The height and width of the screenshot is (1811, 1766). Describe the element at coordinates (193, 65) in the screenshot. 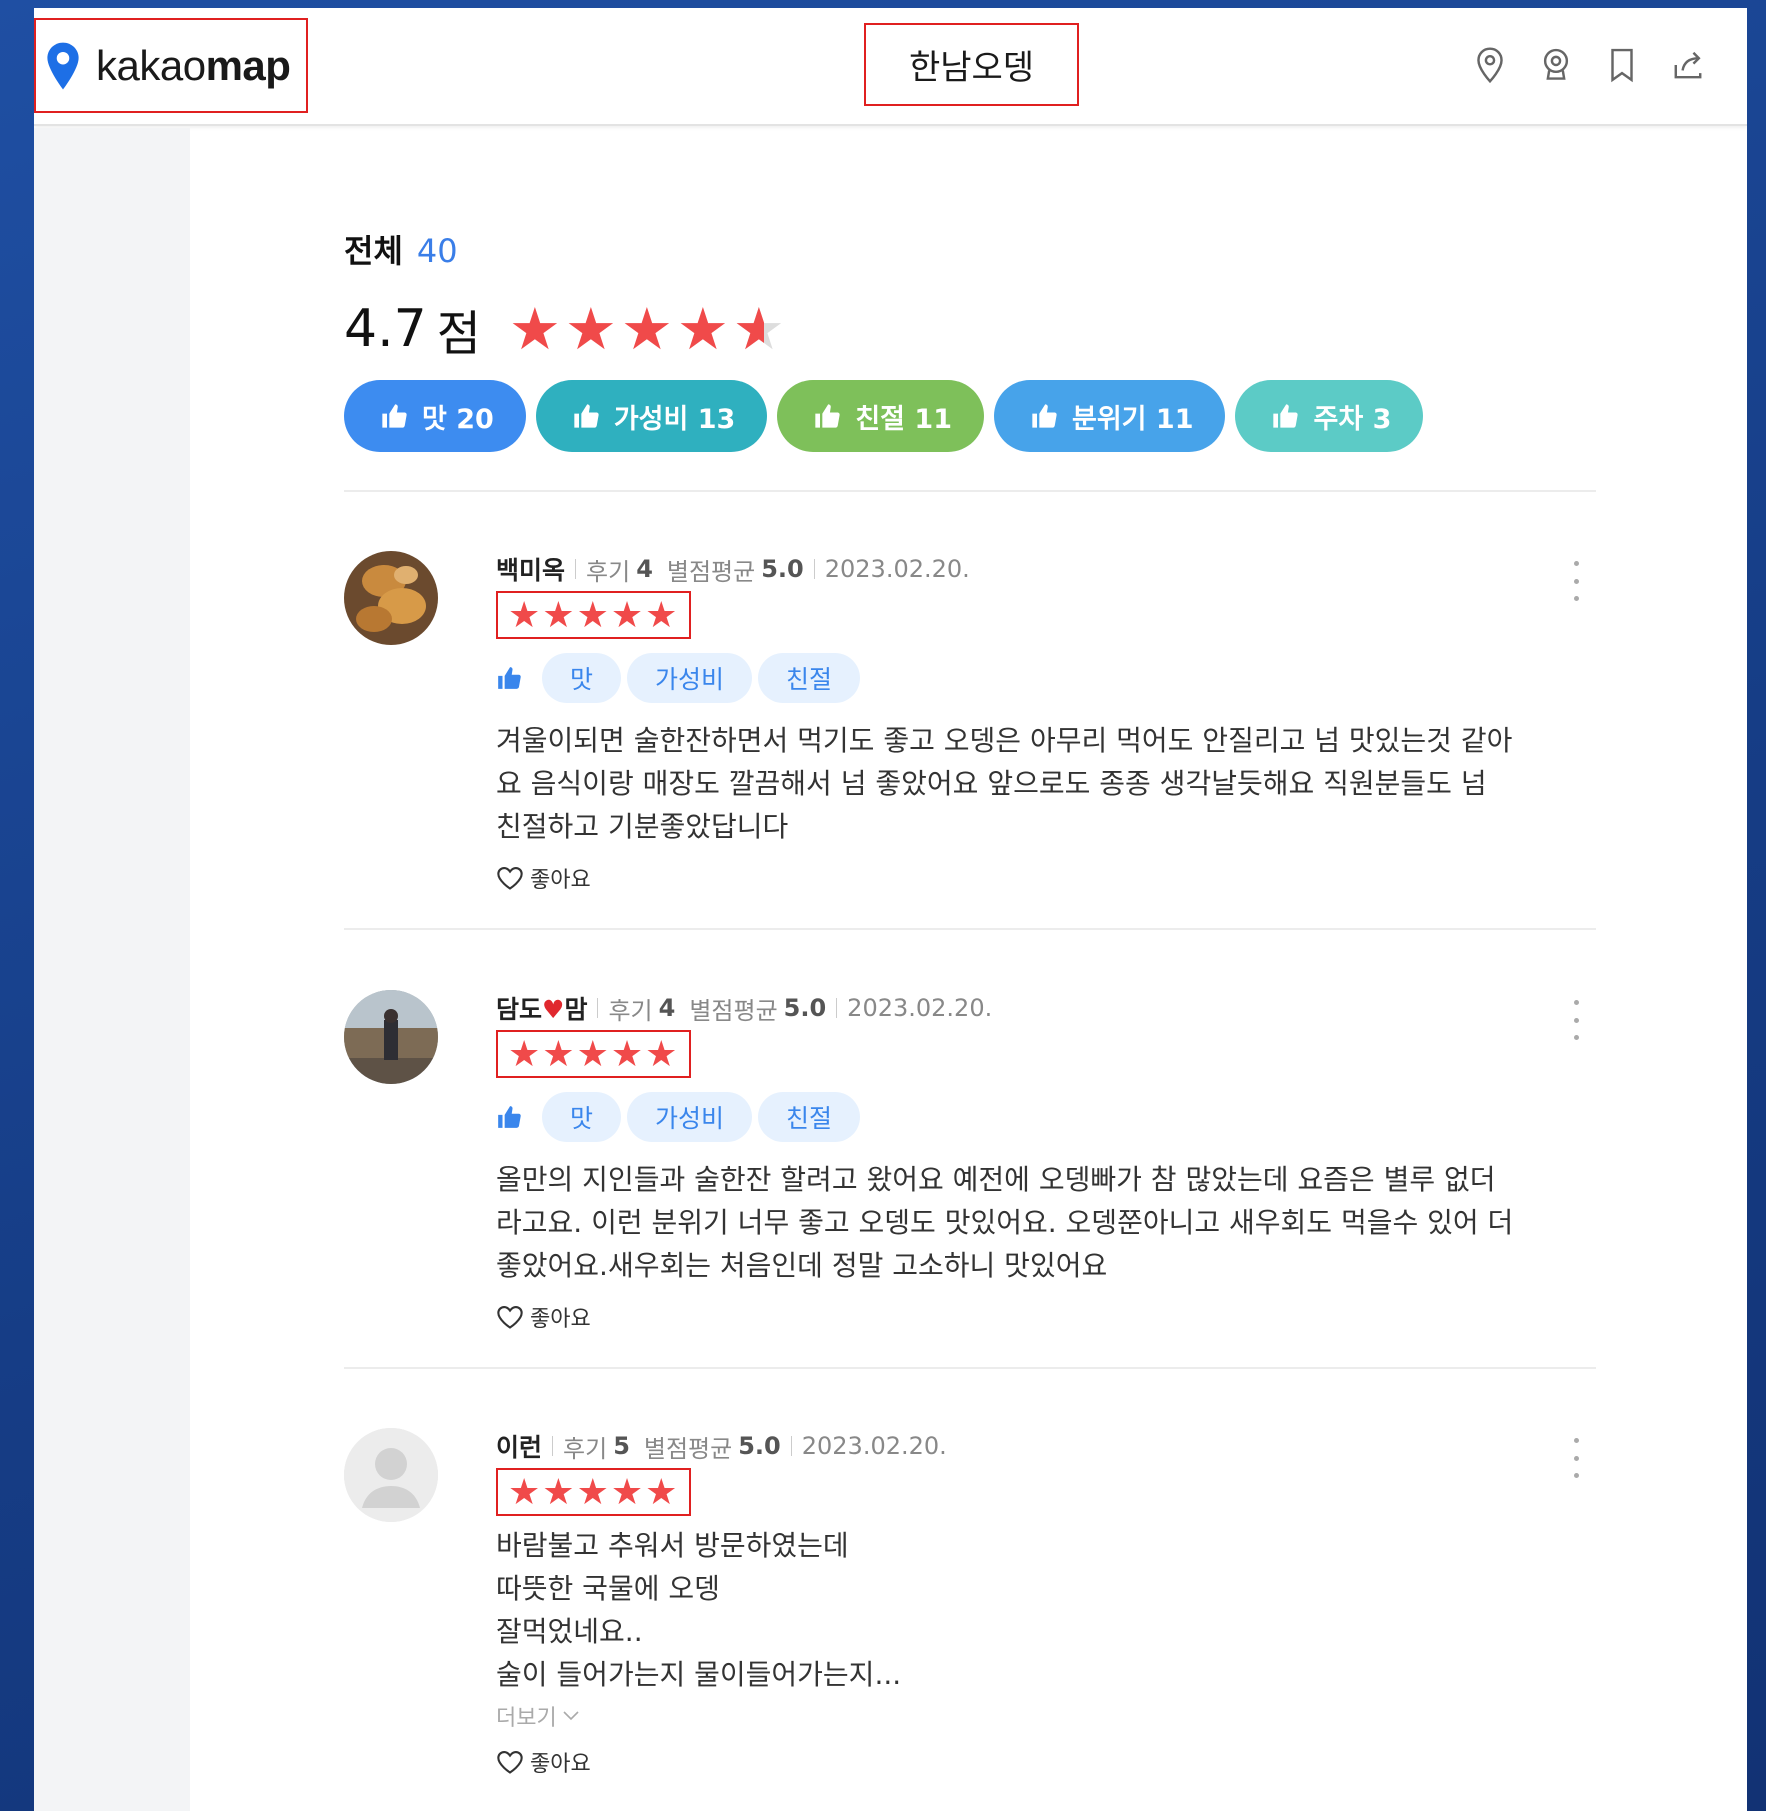

I see `logo-text: kakaomap` at that location.